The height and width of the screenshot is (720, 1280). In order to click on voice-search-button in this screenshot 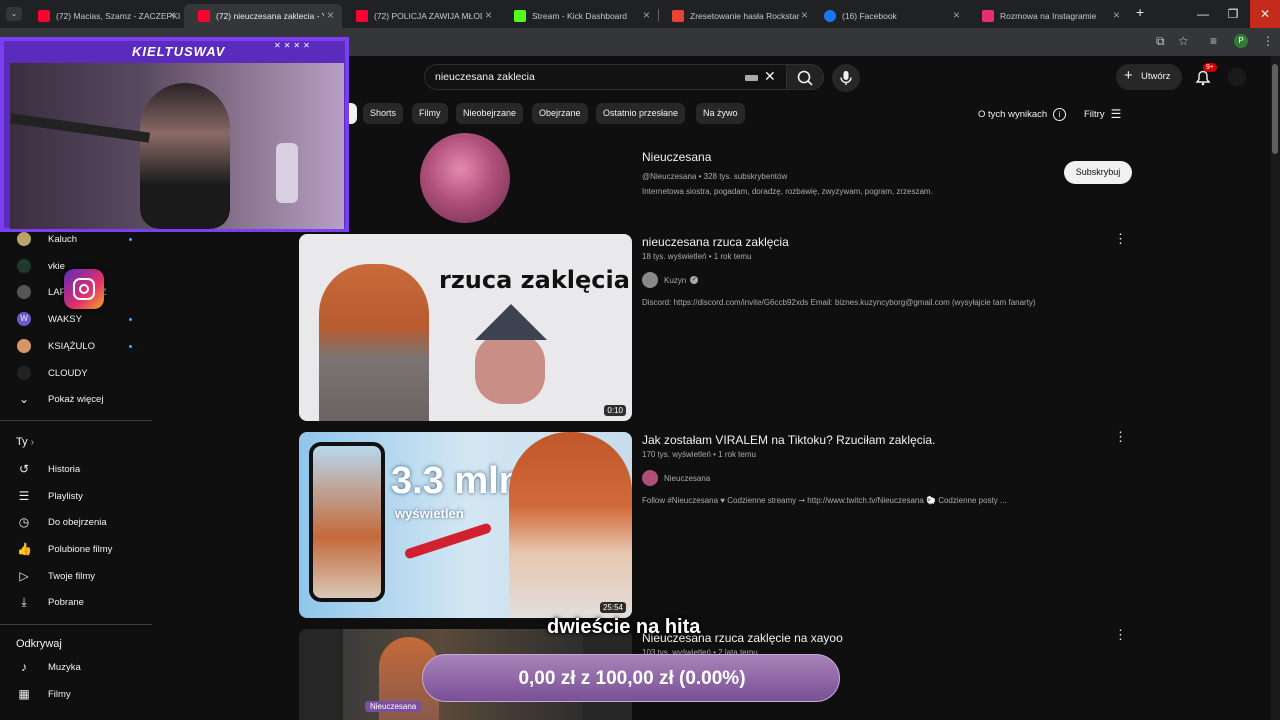, I will do `click(846, 78)`.